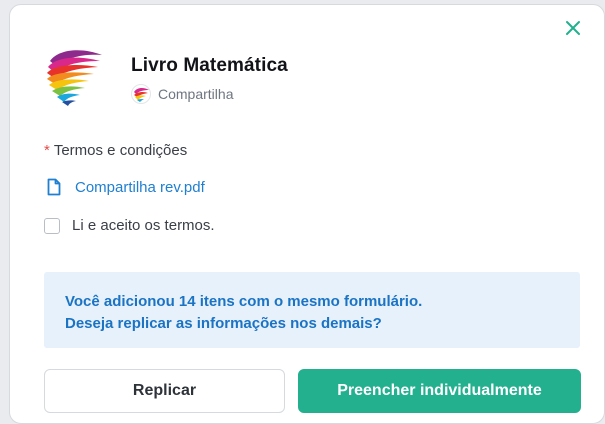 The height and width of the screenshot is (424, 605). Describe the element at coordinates (47, 150) in the screenshot. I see `required-marker: *` at that location.